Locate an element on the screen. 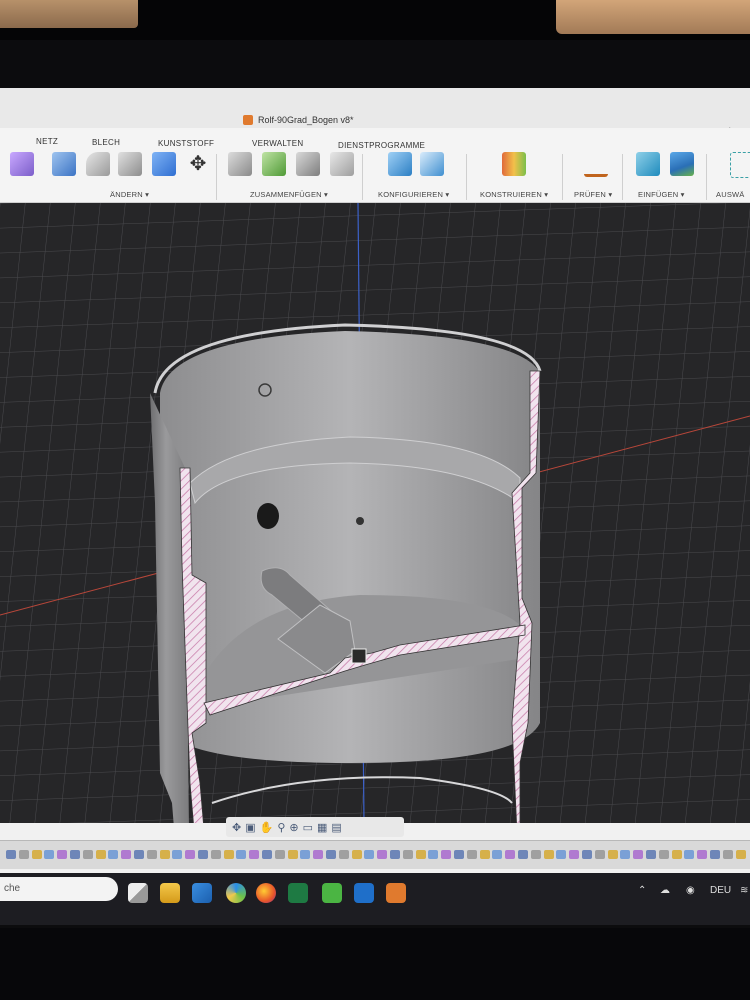 The image size is (750, 1000). tab-netz: NETZ is located at coordinates (47, 141).